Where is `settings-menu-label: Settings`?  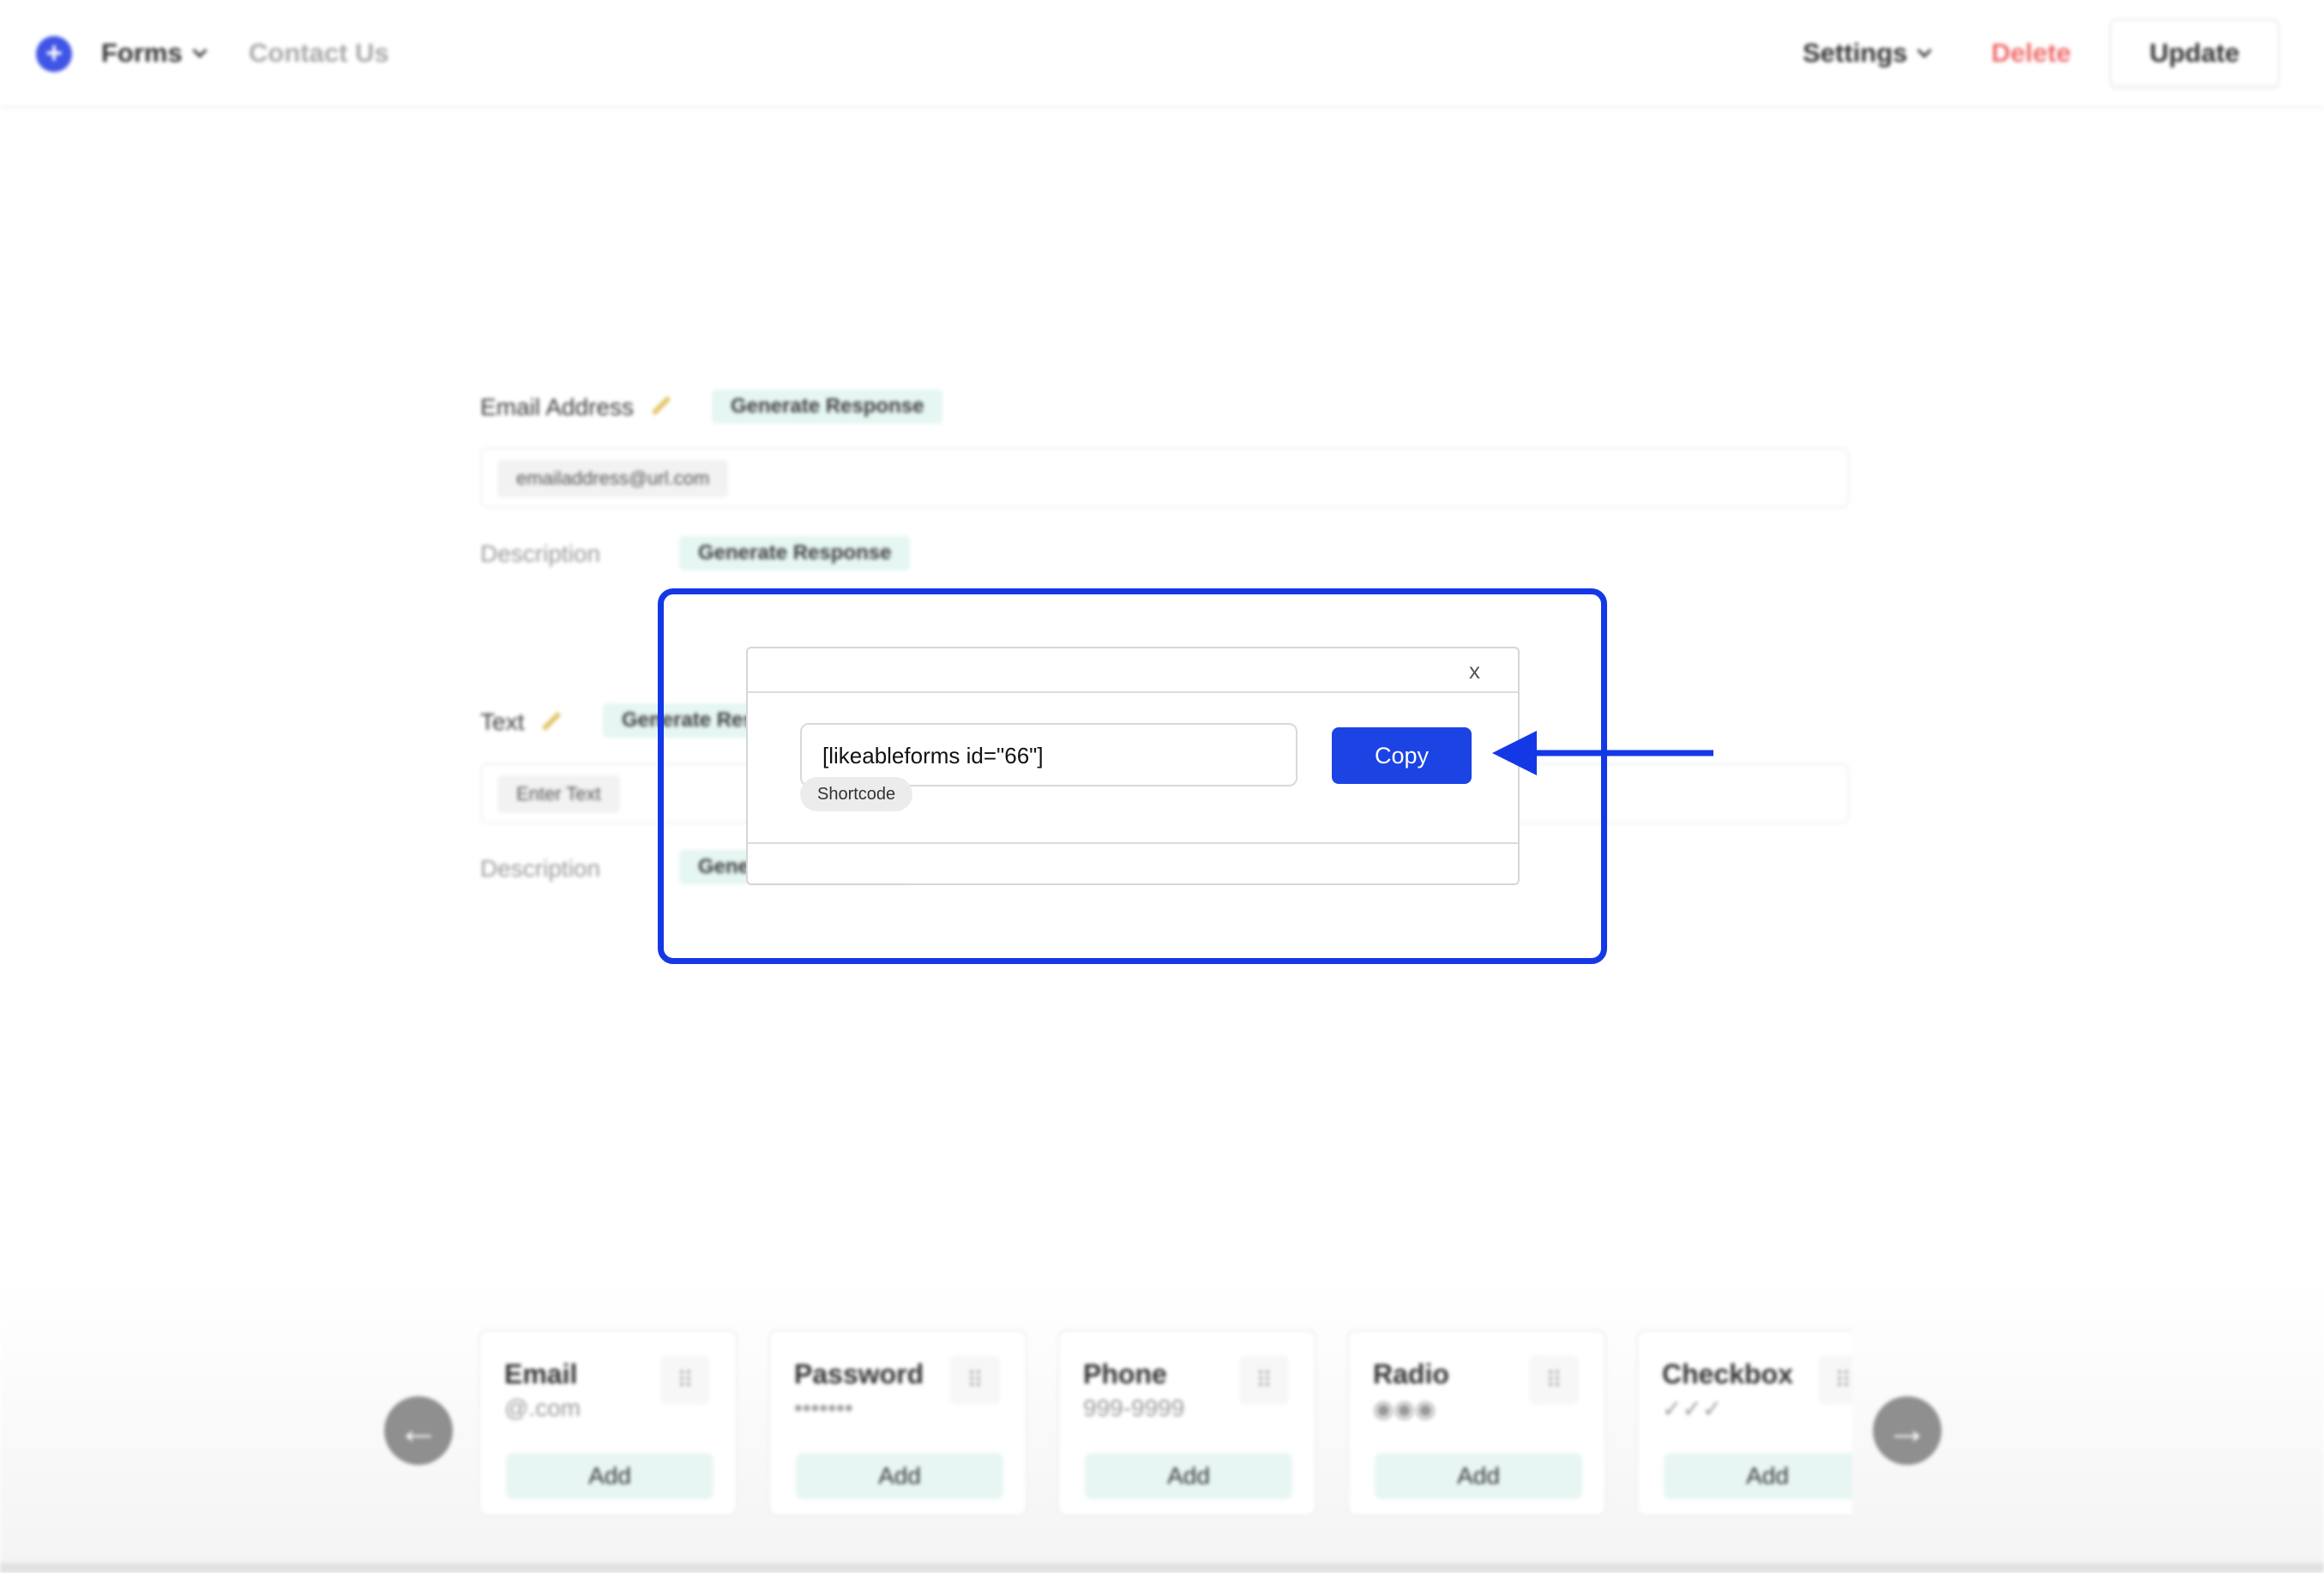
settings-menu-label: Settings is located at coordinates (1856, 53).